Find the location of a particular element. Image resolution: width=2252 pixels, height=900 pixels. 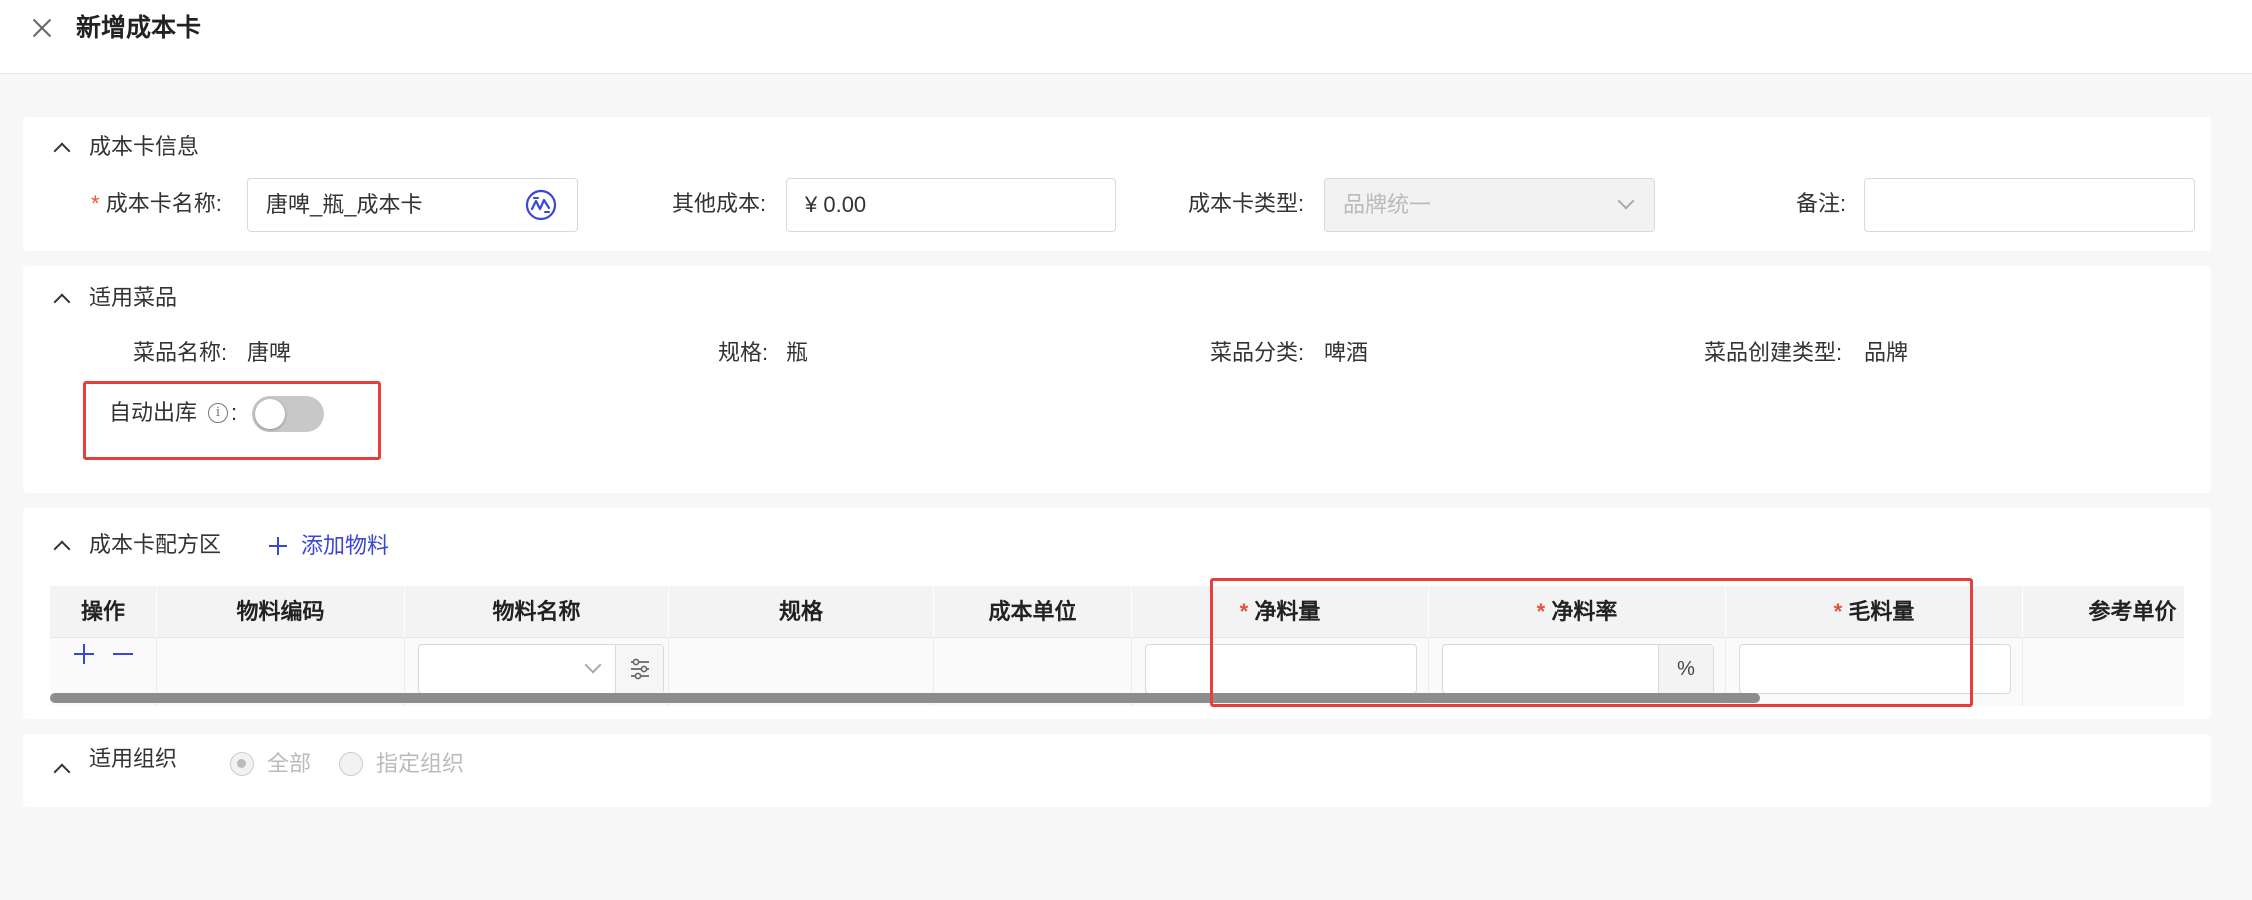

required-mark: * is located at coordinates (95, 203).